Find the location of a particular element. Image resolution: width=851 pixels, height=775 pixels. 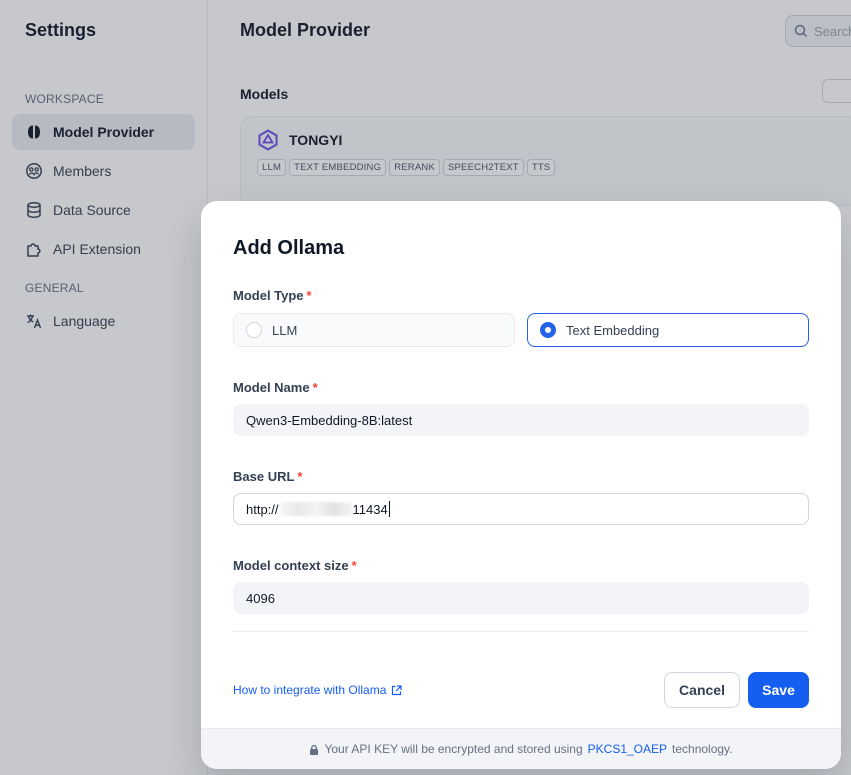

model-name-label: Model Name * is located at coordinates (521, 388).